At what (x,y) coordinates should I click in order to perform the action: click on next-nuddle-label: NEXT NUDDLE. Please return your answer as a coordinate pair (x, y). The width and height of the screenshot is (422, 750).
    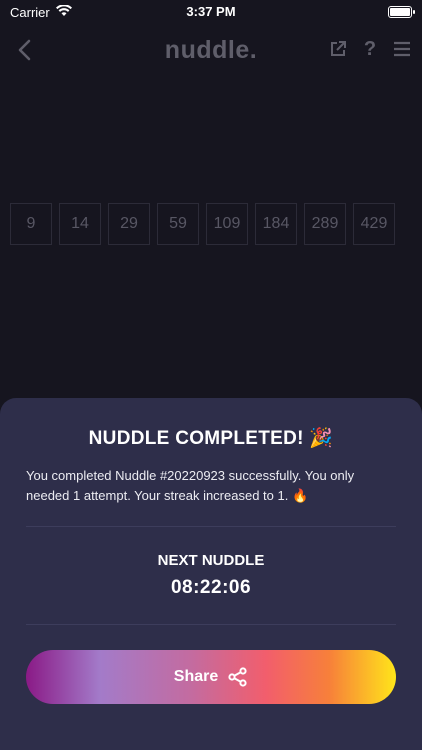
    Looking at the image, I should click on (211, 560).